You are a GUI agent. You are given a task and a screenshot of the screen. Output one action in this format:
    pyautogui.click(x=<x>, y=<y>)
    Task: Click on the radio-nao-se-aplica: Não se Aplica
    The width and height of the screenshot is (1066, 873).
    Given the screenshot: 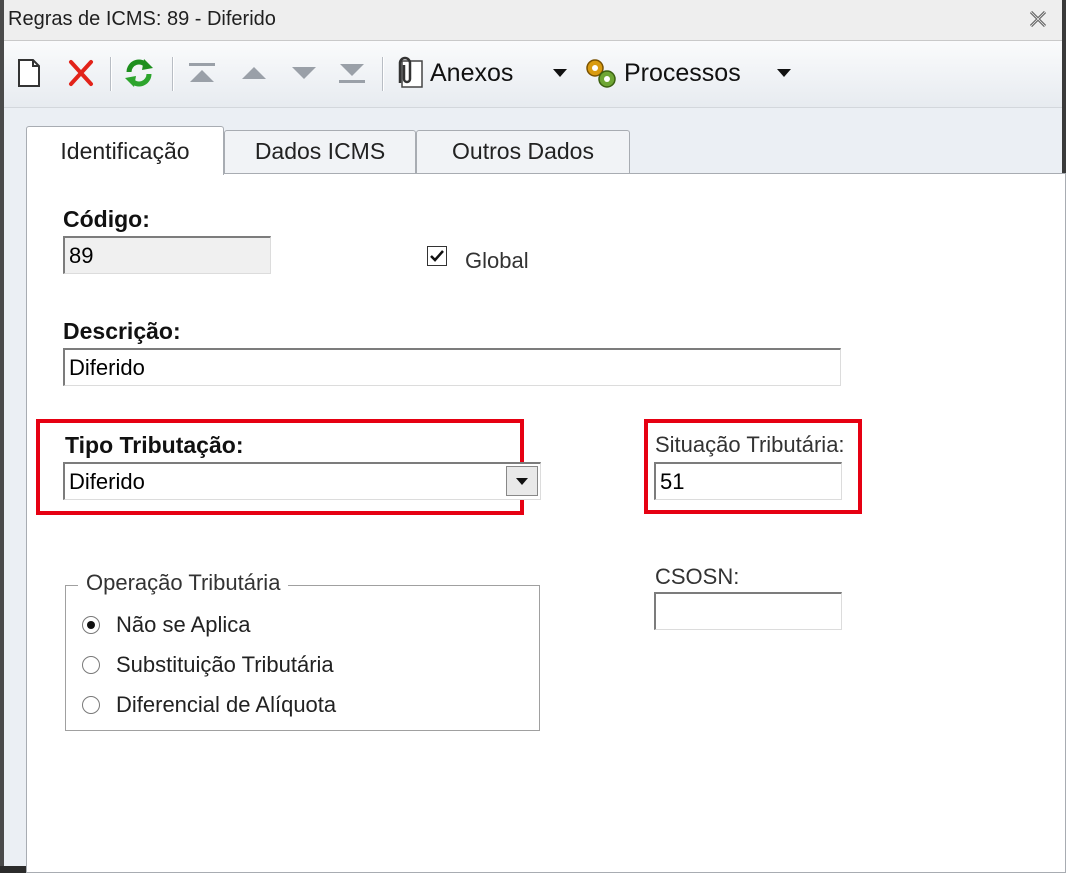 What is the action you would take?
    pyautogui.click(x=166, y=625)
    